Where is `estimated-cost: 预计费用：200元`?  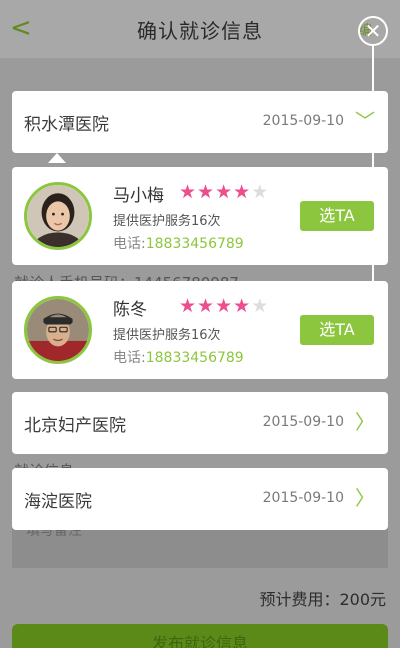
estimated-cost: 预计费用：200元 is located at coordinates (322, 599).